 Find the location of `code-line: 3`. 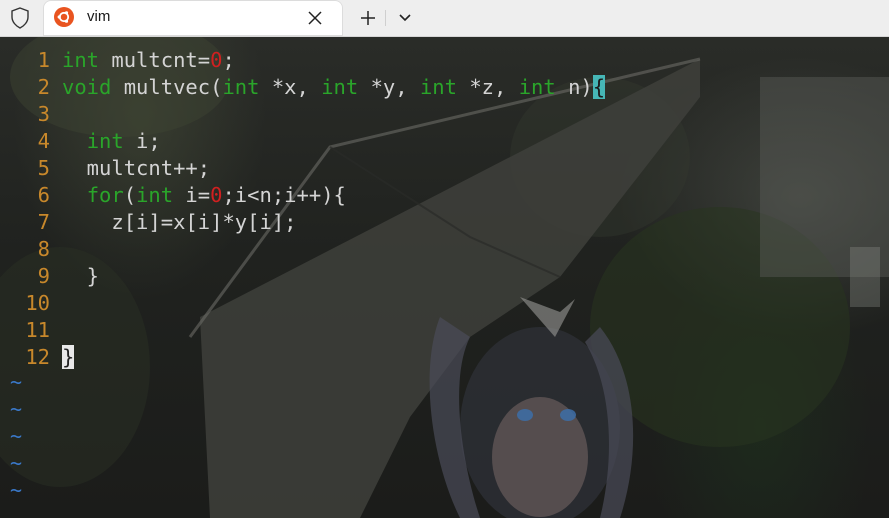

code-line: 3 is located at coordinates (444, 114).